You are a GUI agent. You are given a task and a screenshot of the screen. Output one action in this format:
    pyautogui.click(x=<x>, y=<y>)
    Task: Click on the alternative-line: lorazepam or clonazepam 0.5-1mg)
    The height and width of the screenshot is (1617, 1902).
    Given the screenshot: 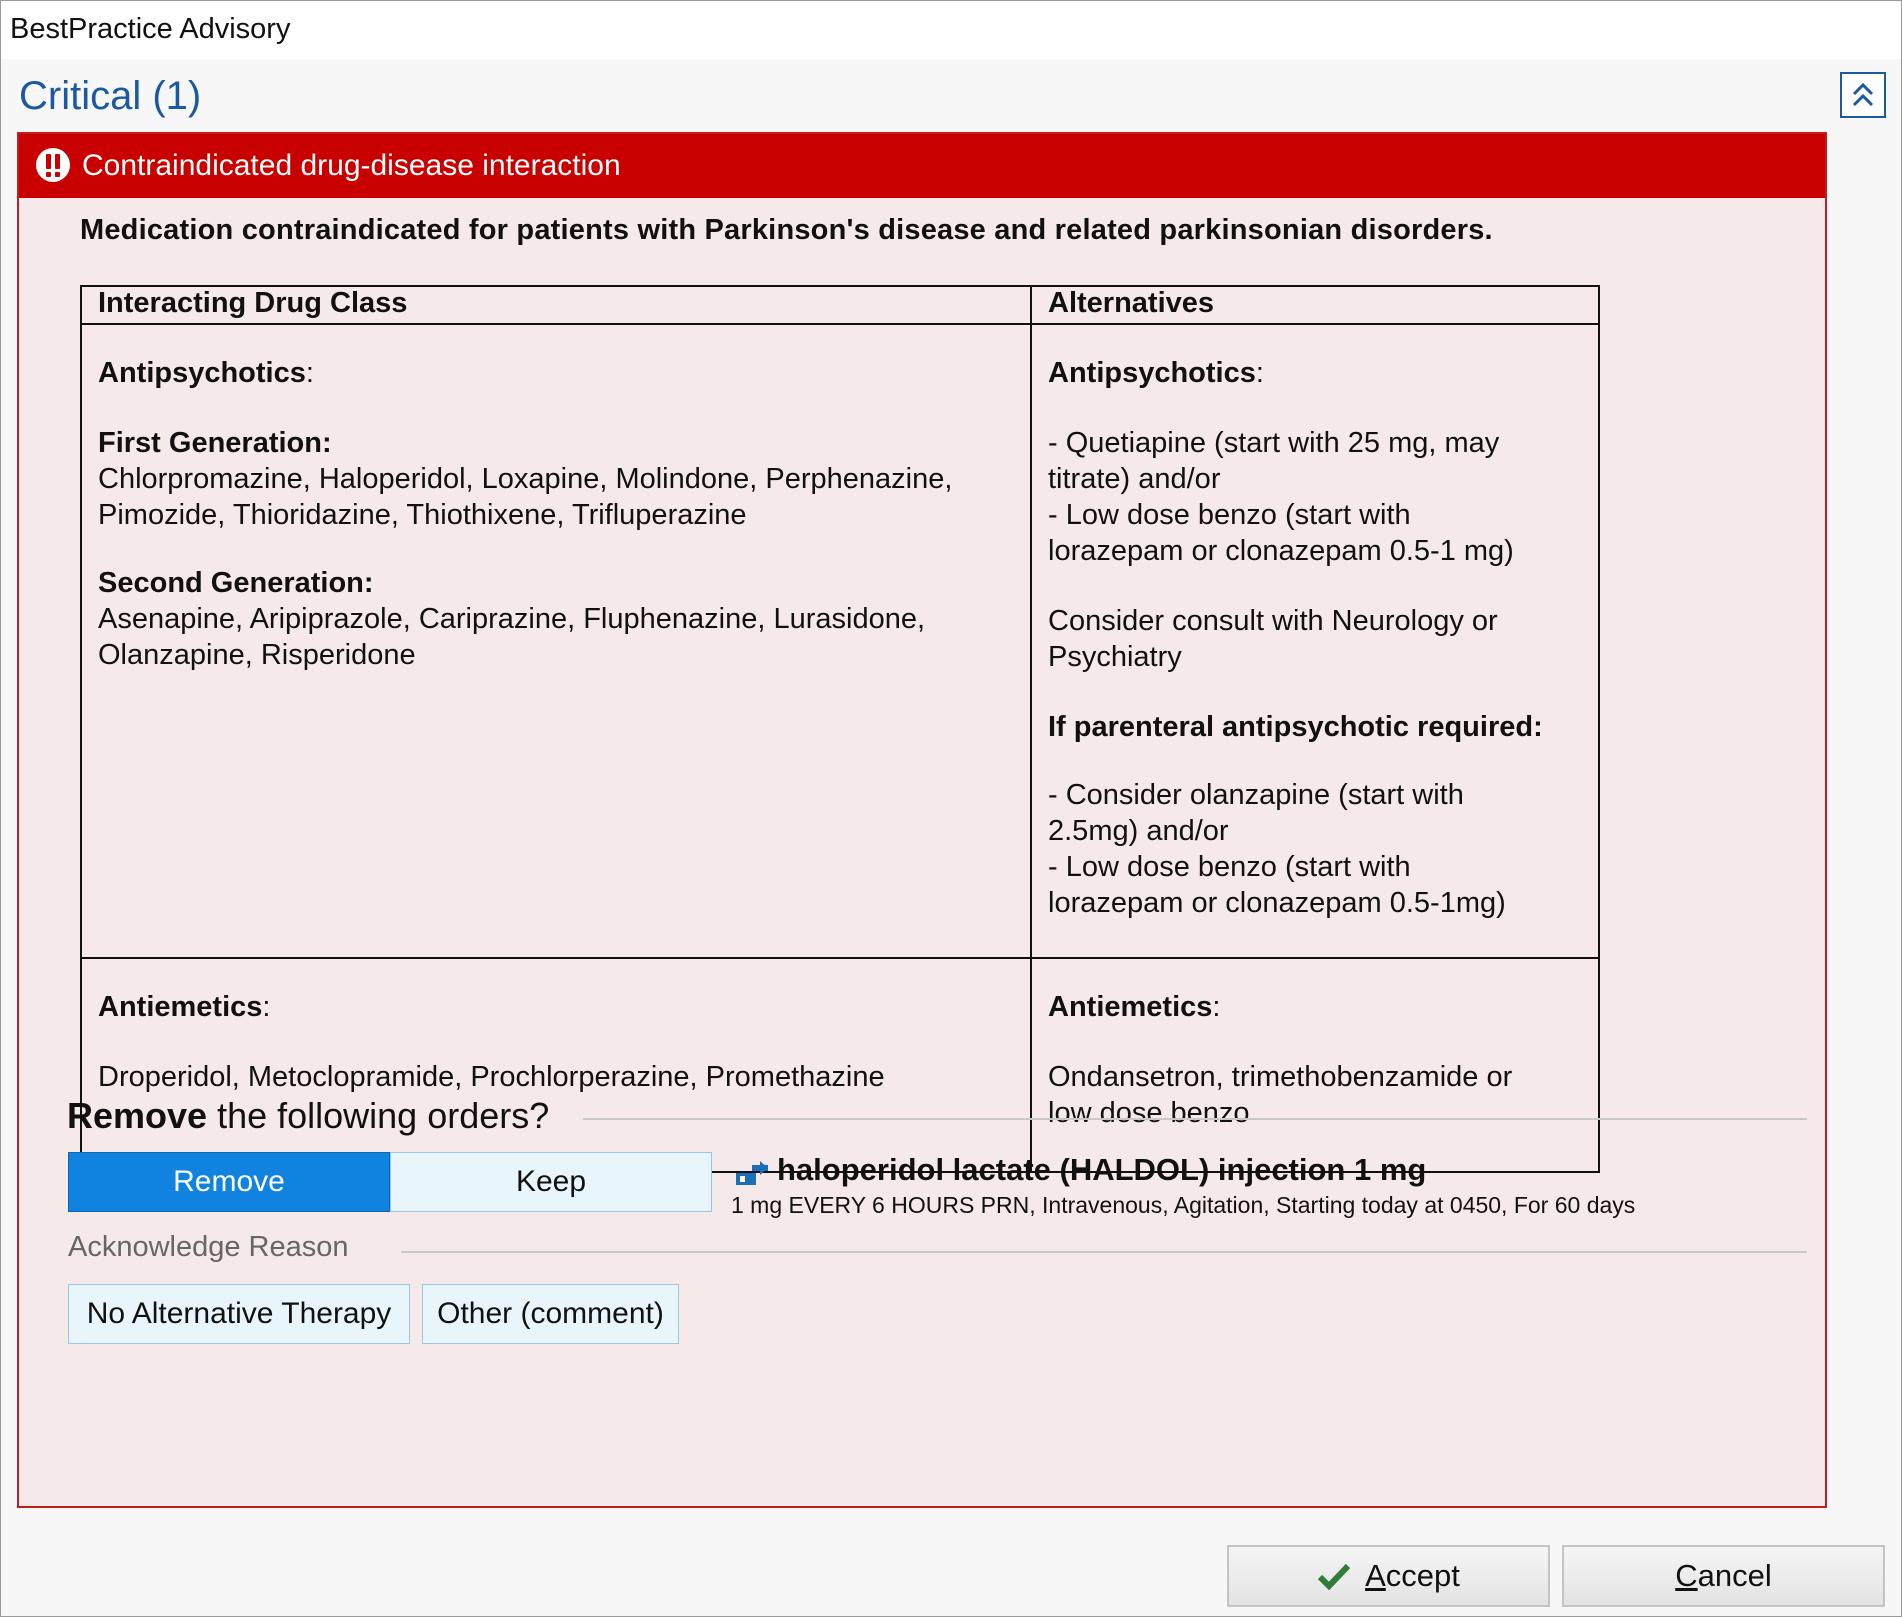 What is the action you would take?
    pyautogui.click(x=1277, y=903)
    